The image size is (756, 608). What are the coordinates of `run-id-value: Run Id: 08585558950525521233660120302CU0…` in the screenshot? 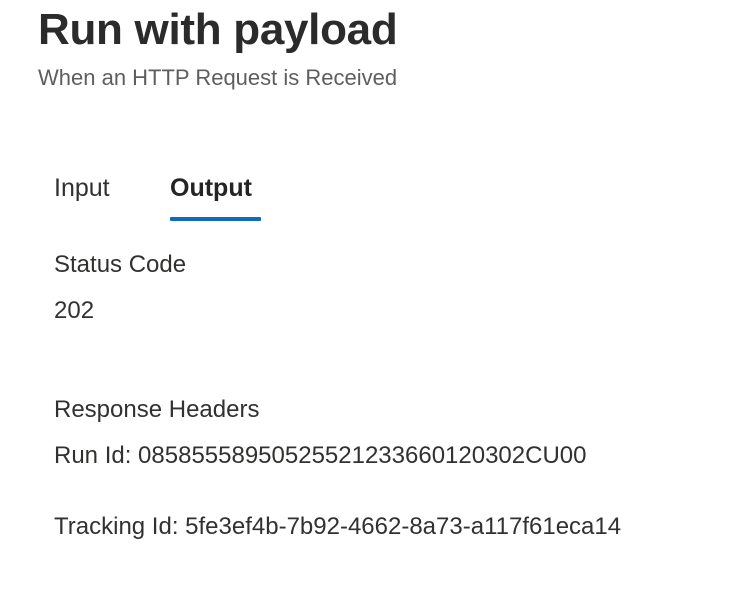 It's located at (320, 455).